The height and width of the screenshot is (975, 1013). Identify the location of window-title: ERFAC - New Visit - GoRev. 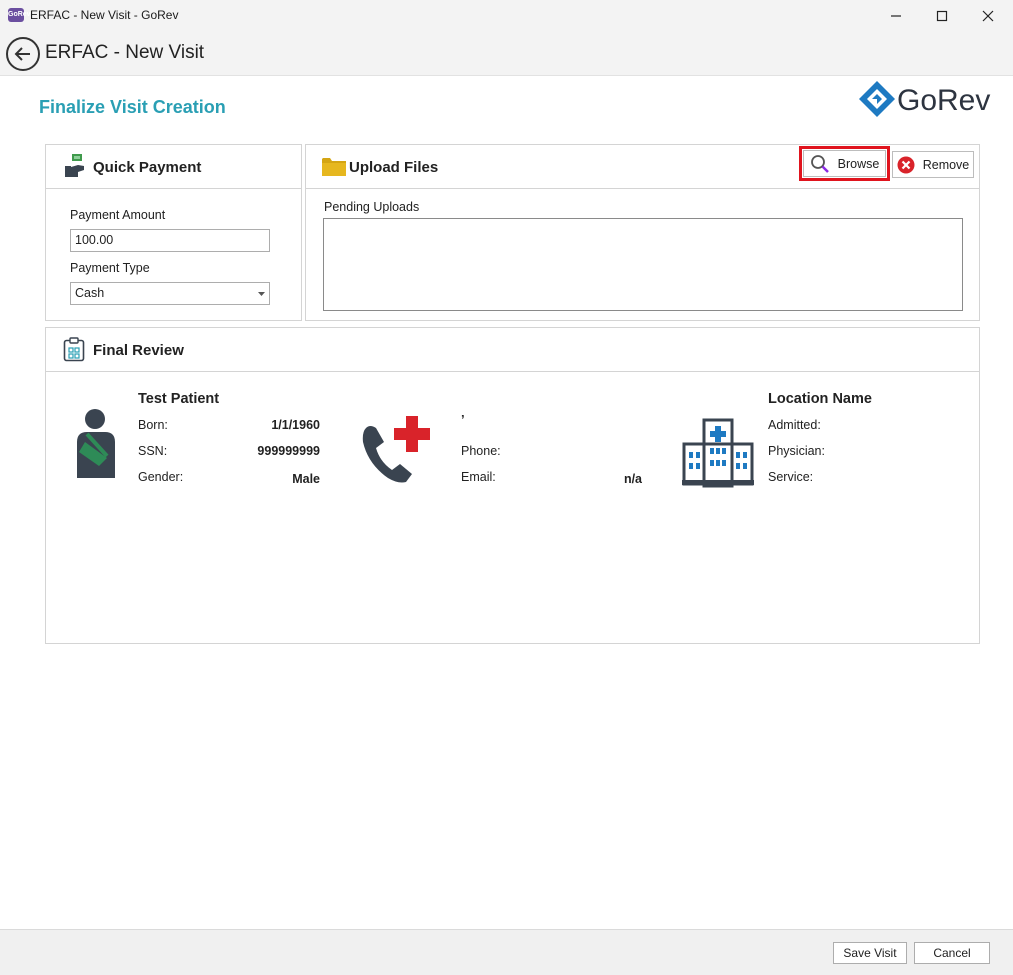
(104, 15).